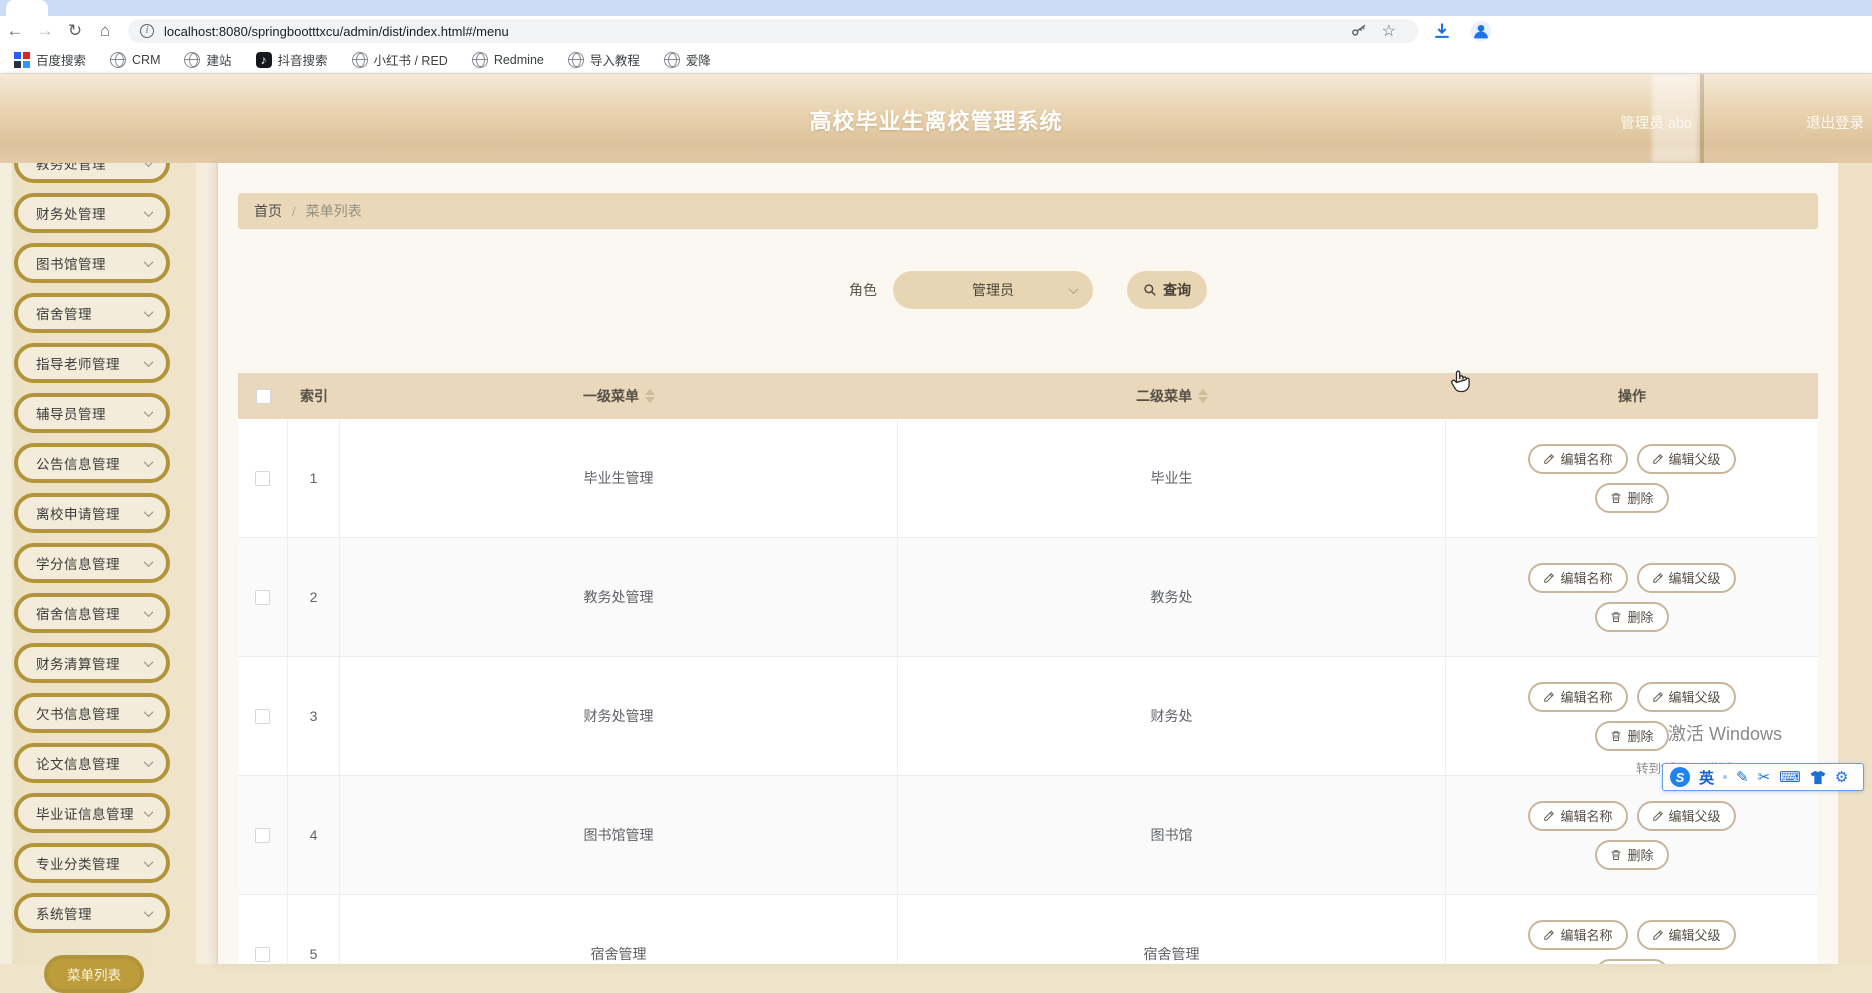  I want to click on sidebar-item: 宿舍信息管理, so click(92, 613).